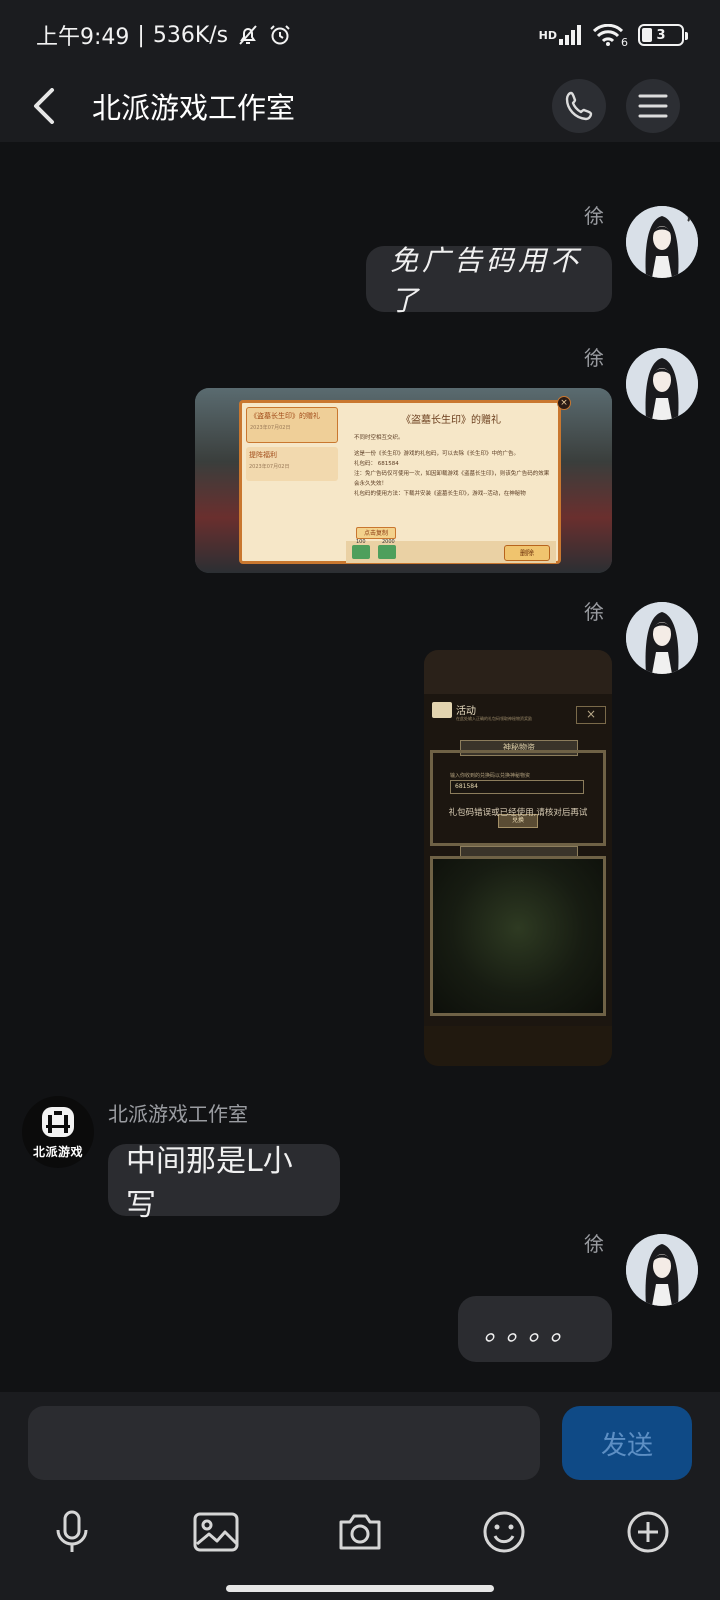 This screenshot has width=720, height=1600. What do you see at coordinates (616, 106) in the screenshot?
I see `header-actions` at bounding box center [616, 106].